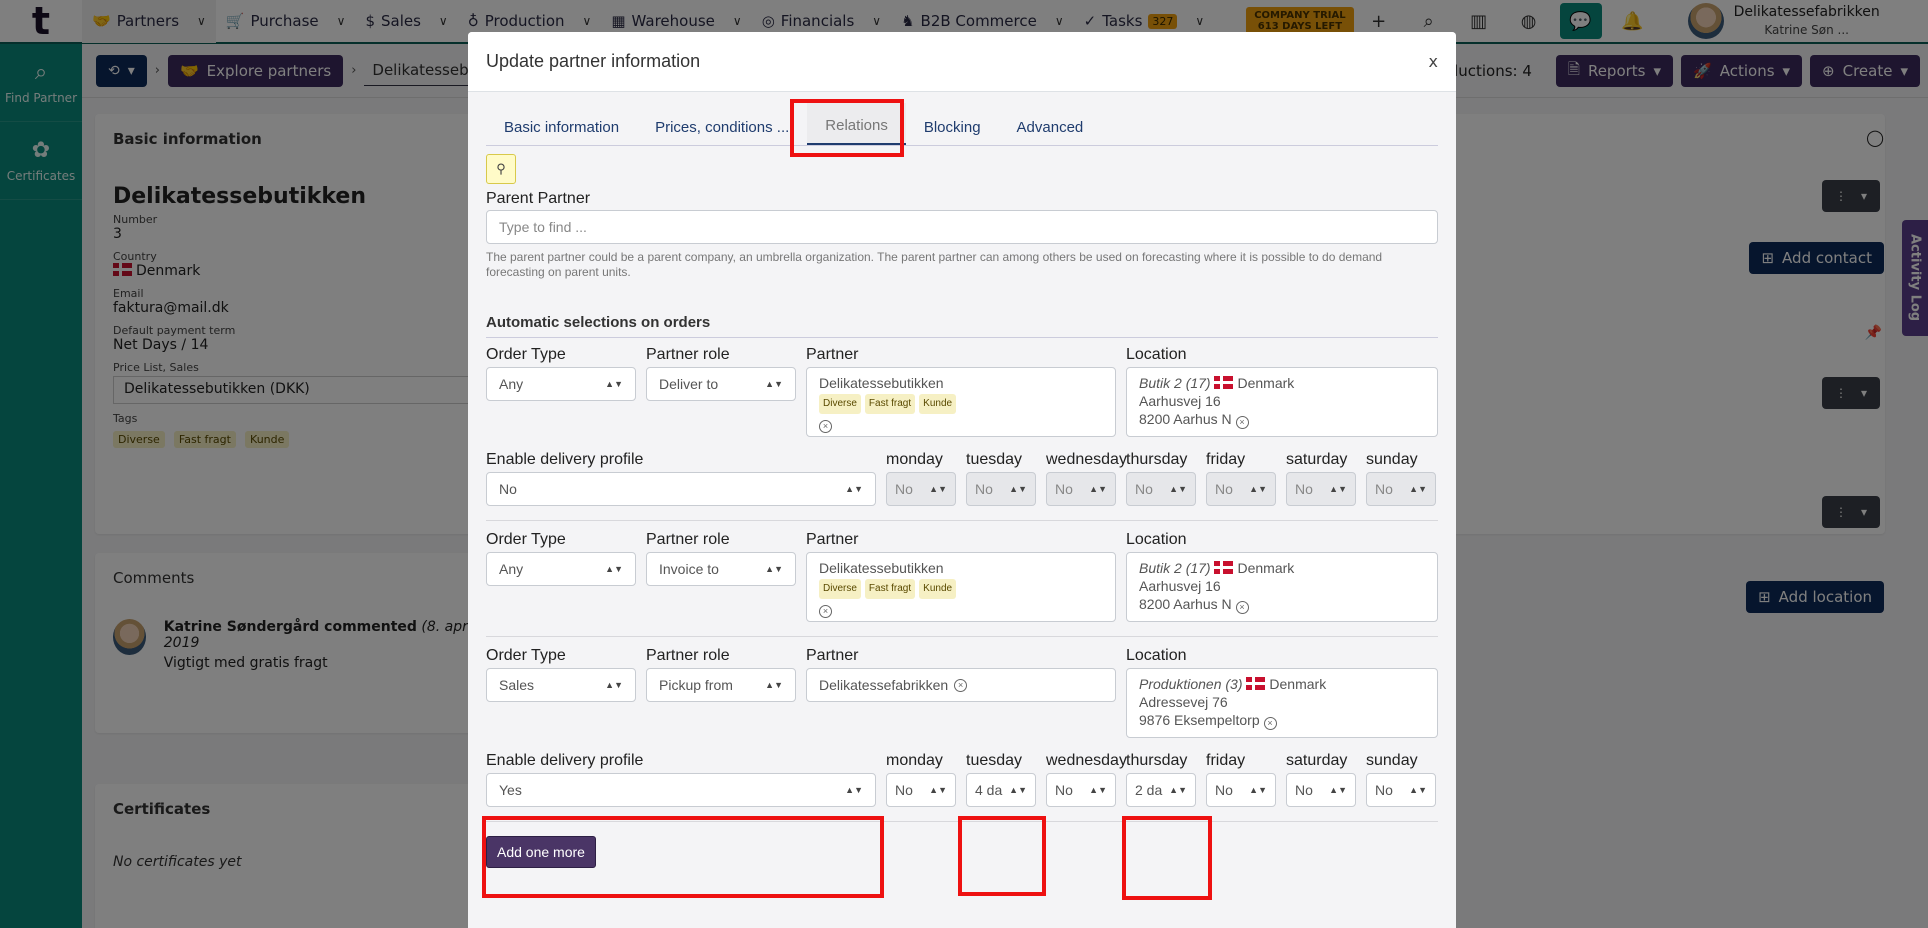 Image resolution: width=1928 pixels, height=928 pixels. What do you see at coordinates (1317, 760) in the screenshot?
I see `day-label-saturday: saturday` at bounding box center [1317, 760].